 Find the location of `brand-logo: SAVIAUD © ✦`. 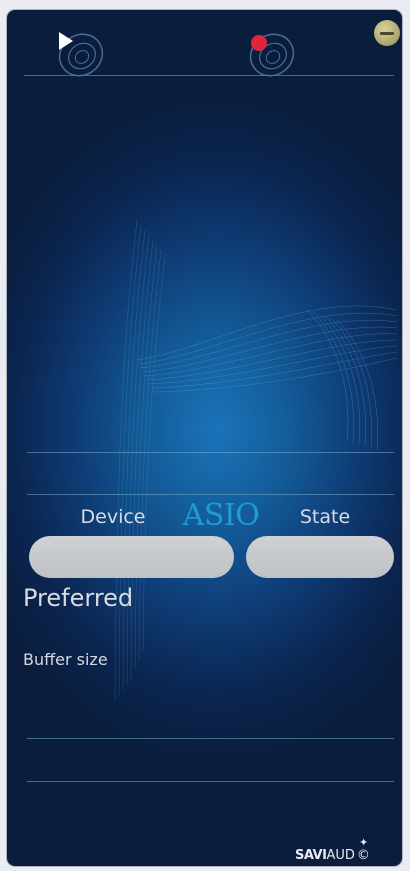

brand-logo: SAVIAUD © ✦ is located at coordinates (345, 851).